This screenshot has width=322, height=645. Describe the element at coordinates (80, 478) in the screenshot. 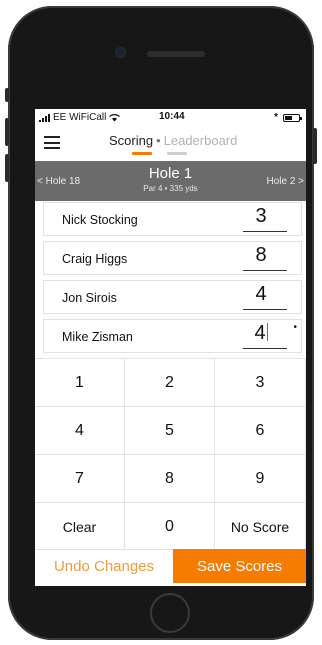

I see `key-7: 7` at that location.